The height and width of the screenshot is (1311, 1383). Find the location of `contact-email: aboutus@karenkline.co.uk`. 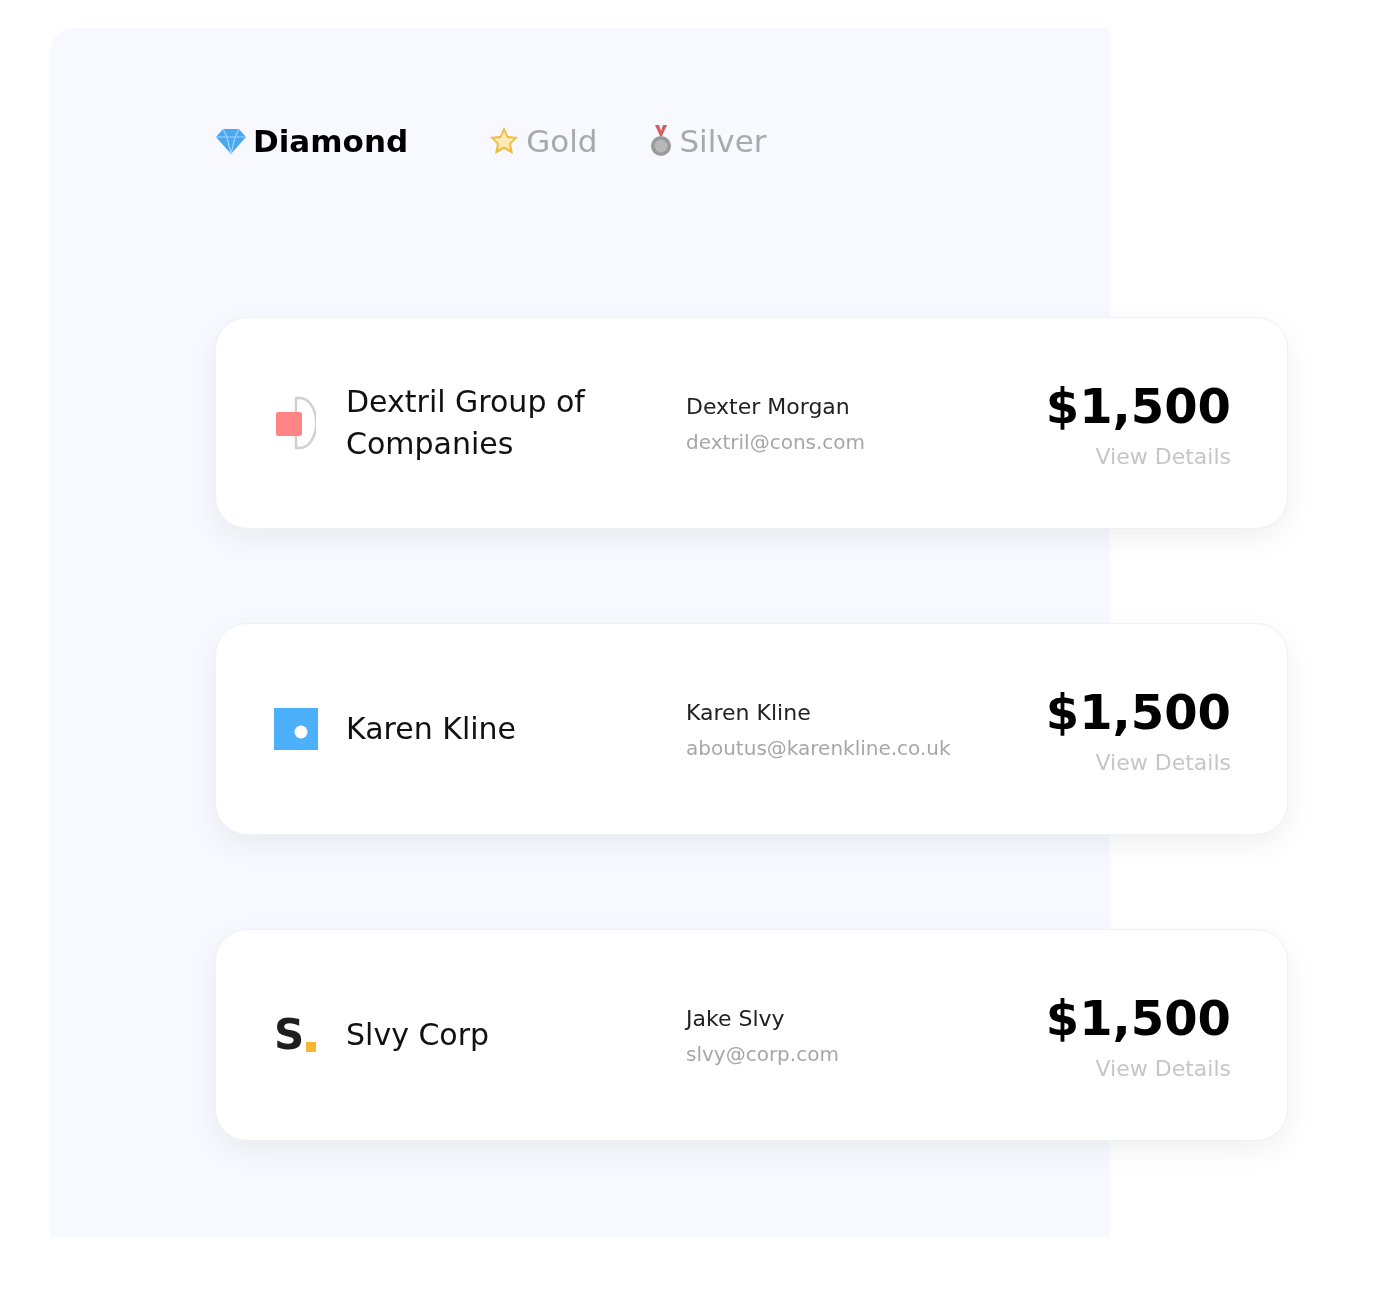

contact-email: aboutus@karenkline.co.uk is located at coordinates (818, 748).